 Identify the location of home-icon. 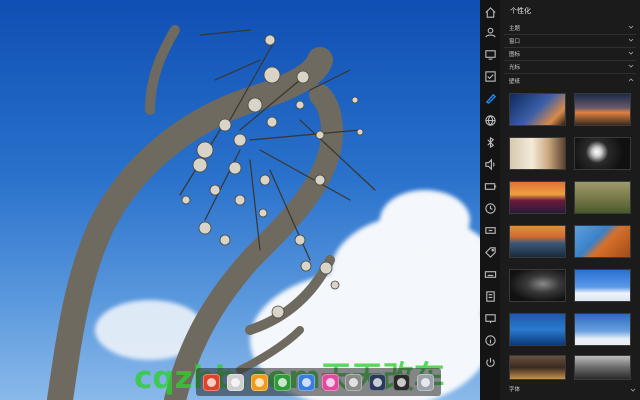
(490, 12).